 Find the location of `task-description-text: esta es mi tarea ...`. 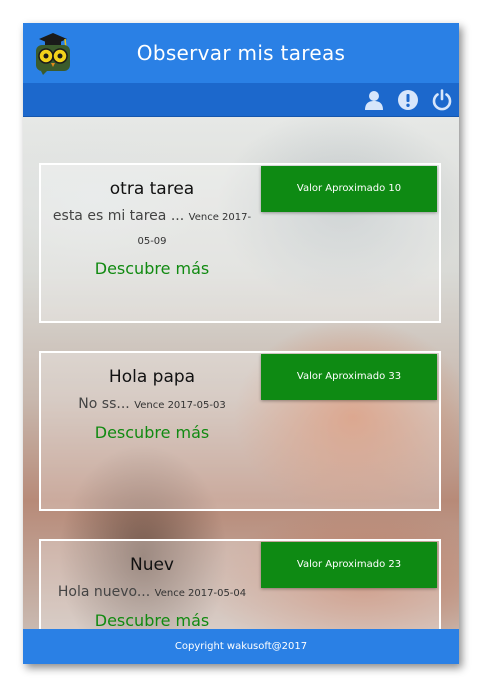

task-description-text: esta es mi tarea ... is located at coordinates (118, 216).